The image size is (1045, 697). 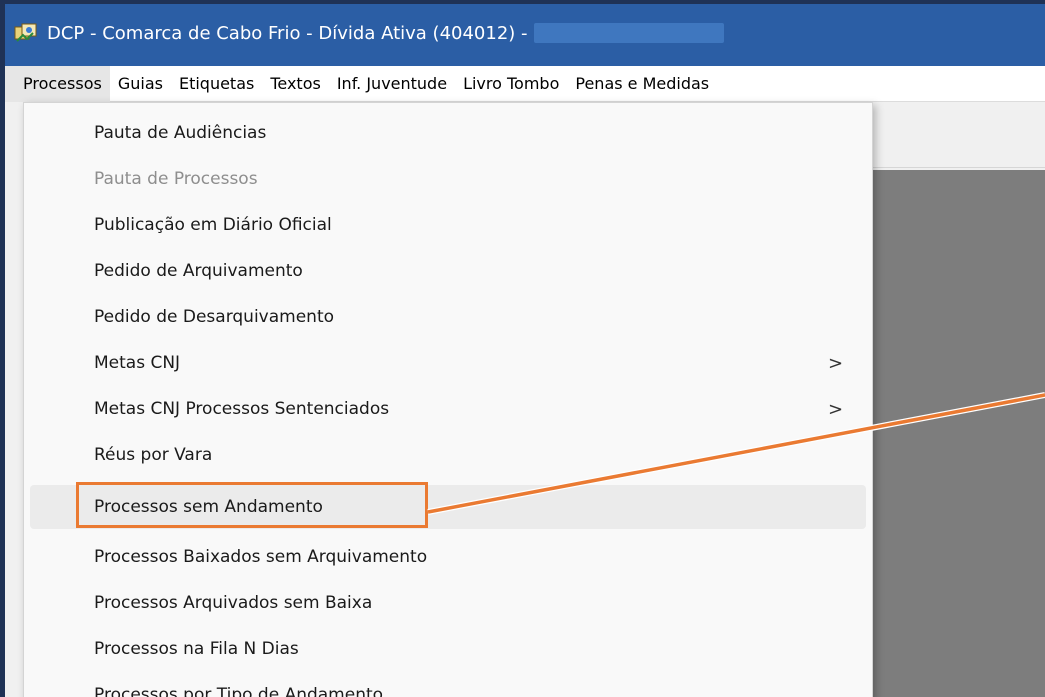 What do you see at coordinates (392, 84) in the screenshot?
I see `menu-inf-juventude: Inf. Juventude` at bounding box center [392, 84].